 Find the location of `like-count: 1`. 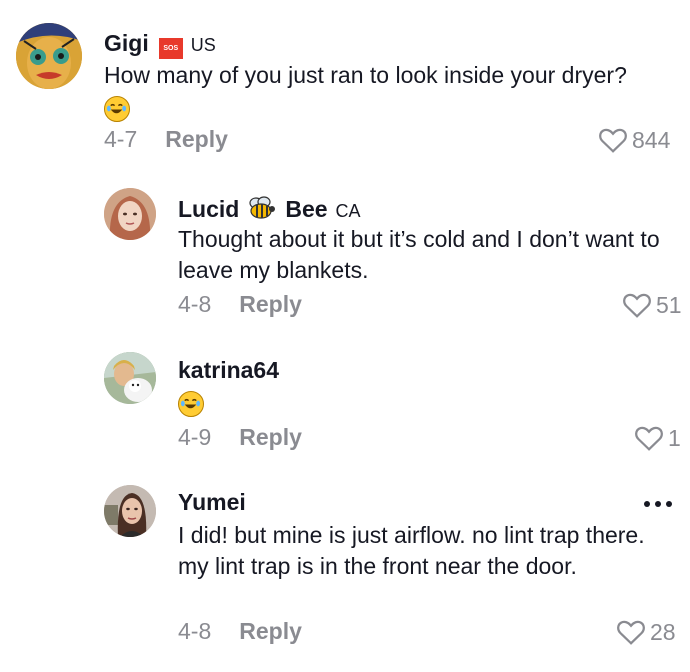

like-count: 1 is located at coordinates (674, 437).